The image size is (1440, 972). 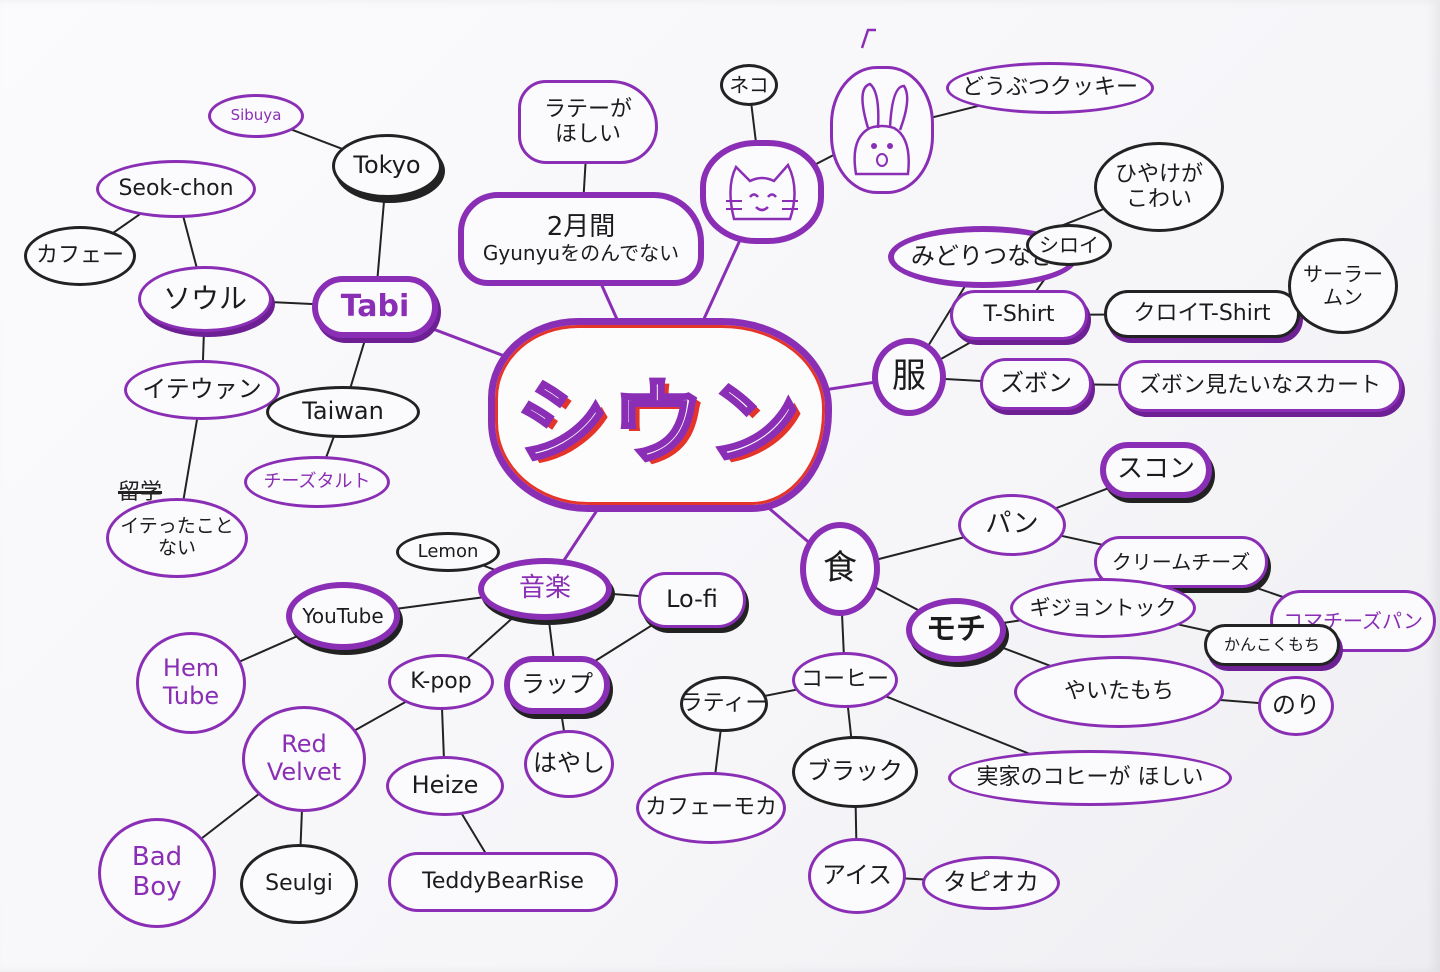 I want to click on topic-node-nori-label: のり, so click(x=1296, y=705).